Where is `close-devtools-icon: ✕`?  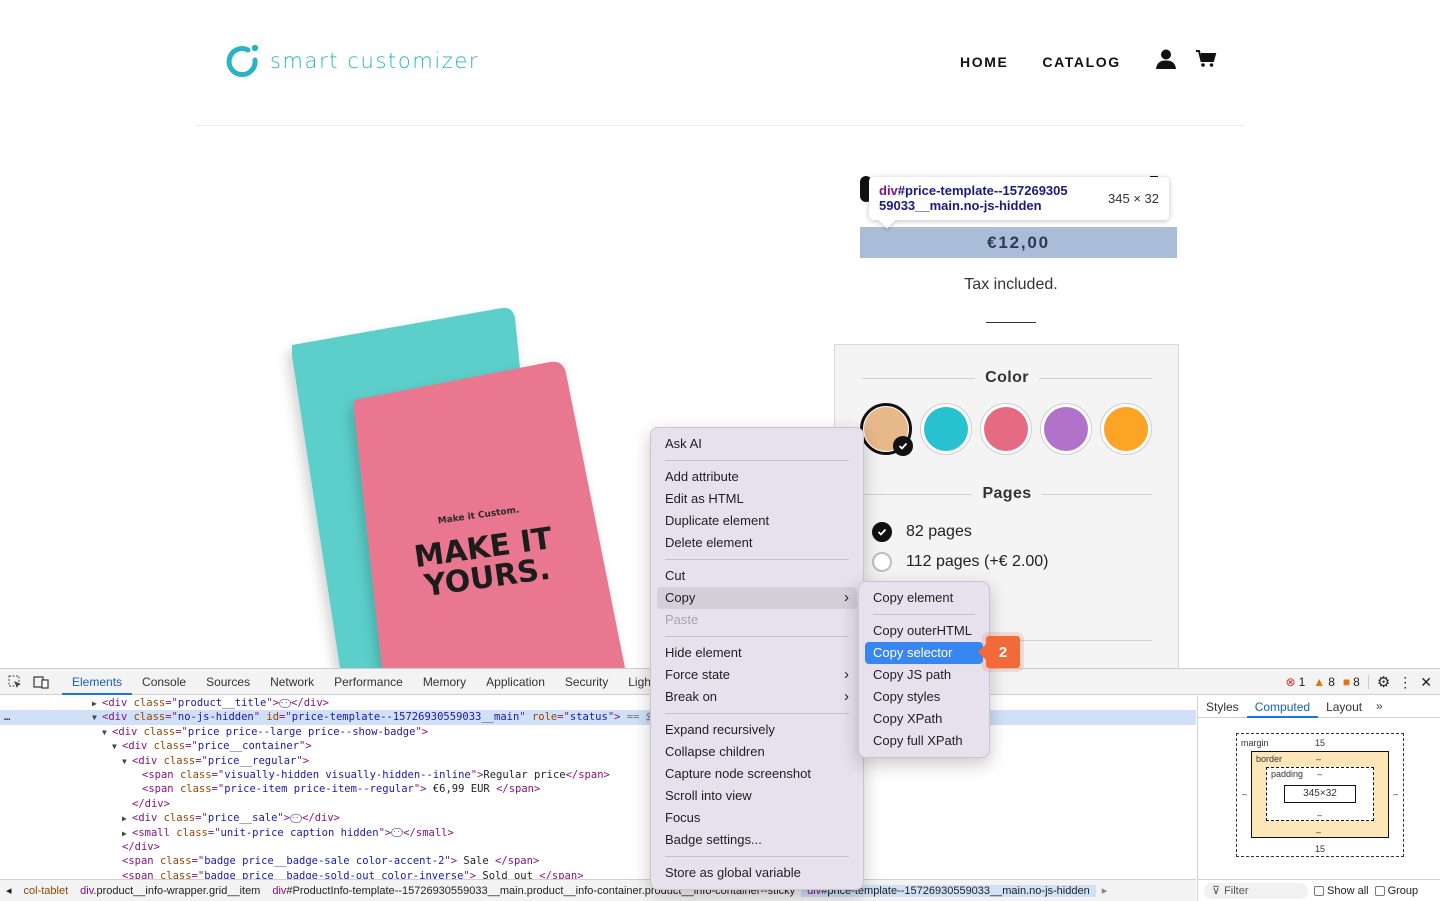 close-devtools-icon: ✕ is located at coordinates (1426, 682).